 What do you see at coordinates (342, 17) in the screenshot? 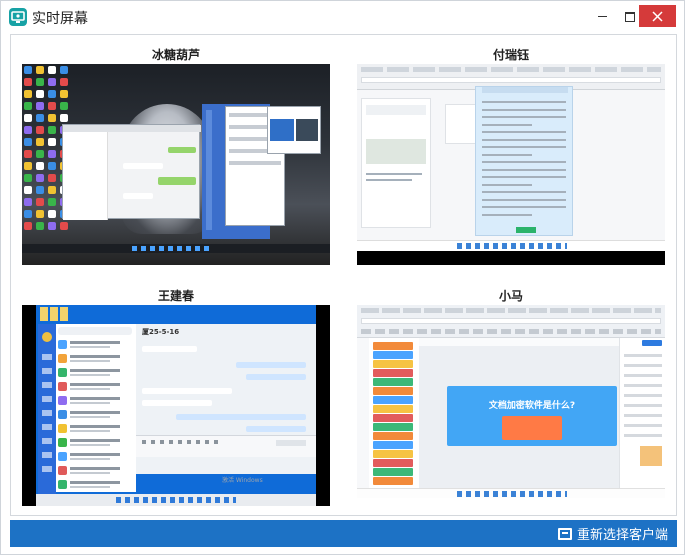
I see `title-bar: 实时屏幕` at bounding box center [342, 17].